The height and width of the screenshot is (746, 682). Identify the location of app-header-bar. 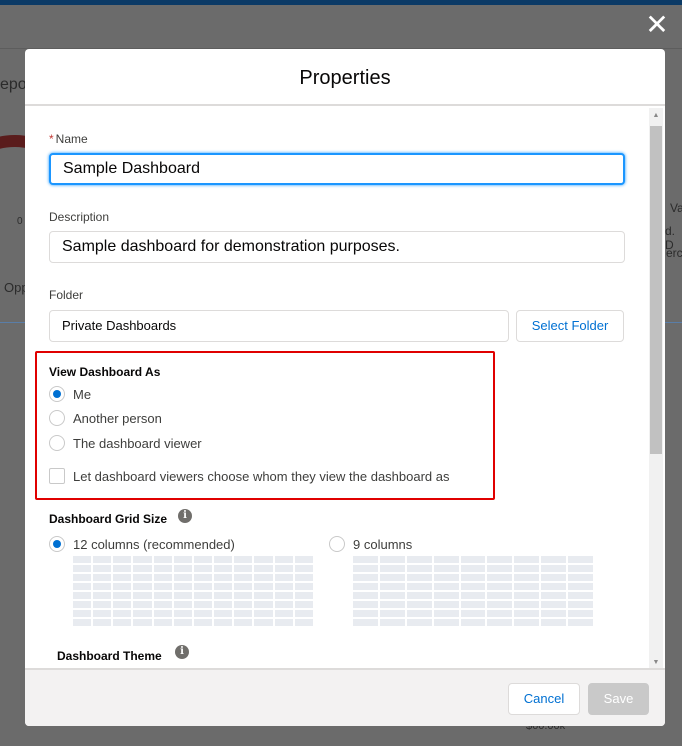
(341, 2).